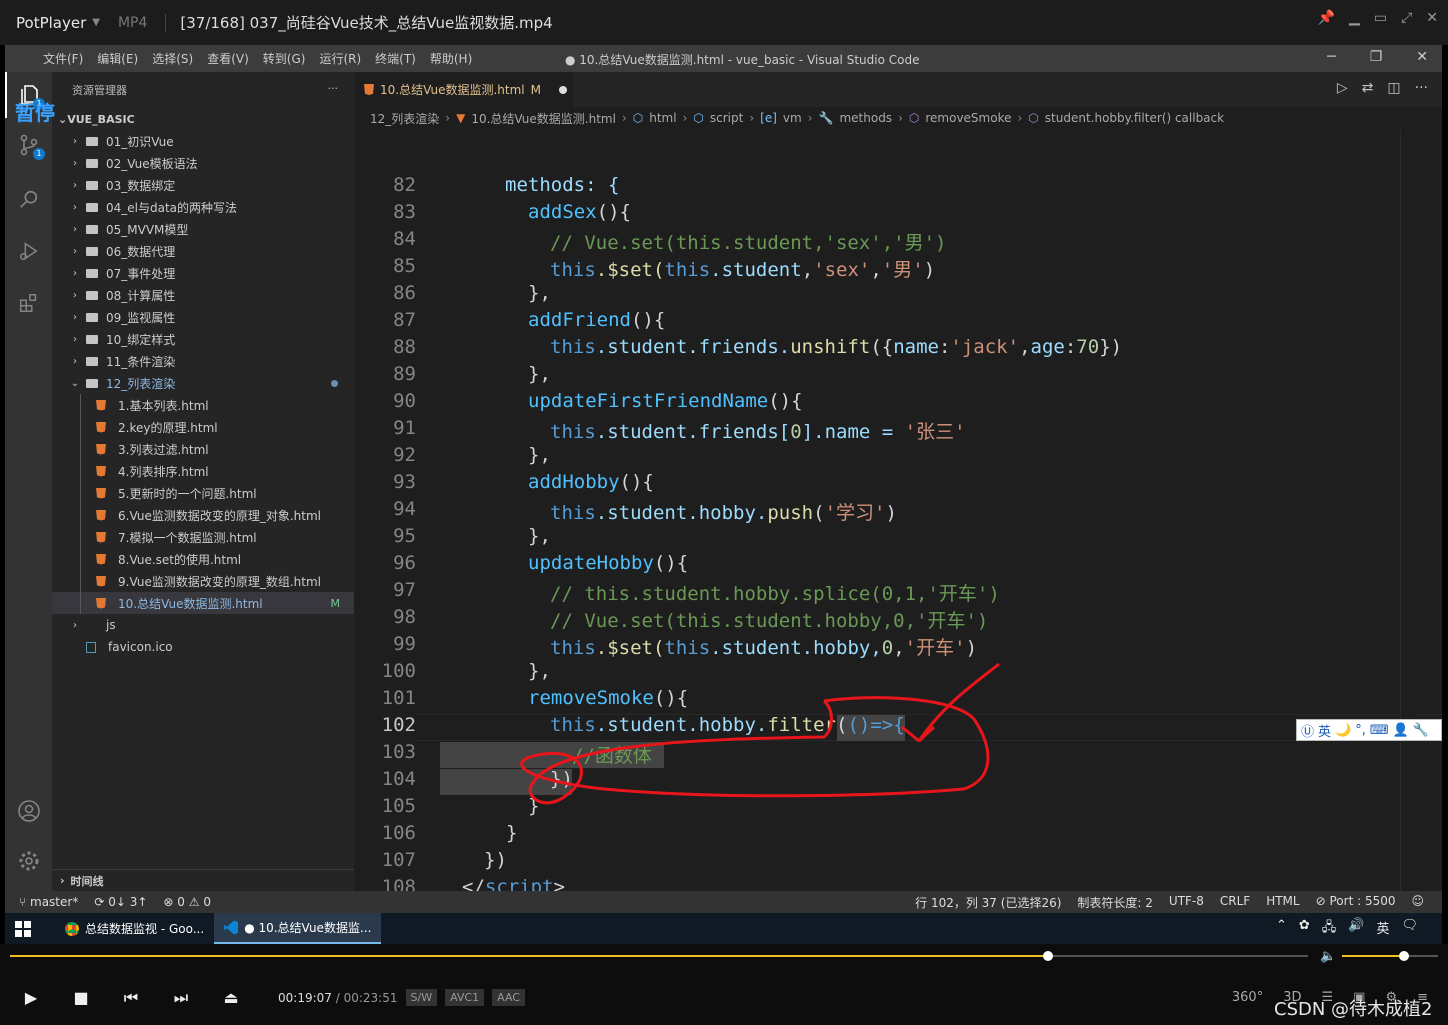 Image resolution: width=1448 pixels, height=1025 pixels. Describe the element at coordinates (203, 471) in the screenshot. I see `file-item: 4.列表排序.html` at that location.